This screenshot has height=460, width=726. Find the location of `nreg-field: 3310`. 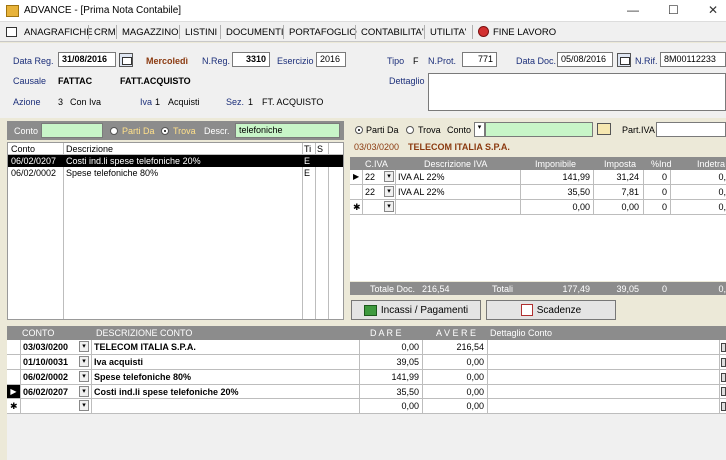

nreg-field: 3310 is located at coordinates (251, 59).